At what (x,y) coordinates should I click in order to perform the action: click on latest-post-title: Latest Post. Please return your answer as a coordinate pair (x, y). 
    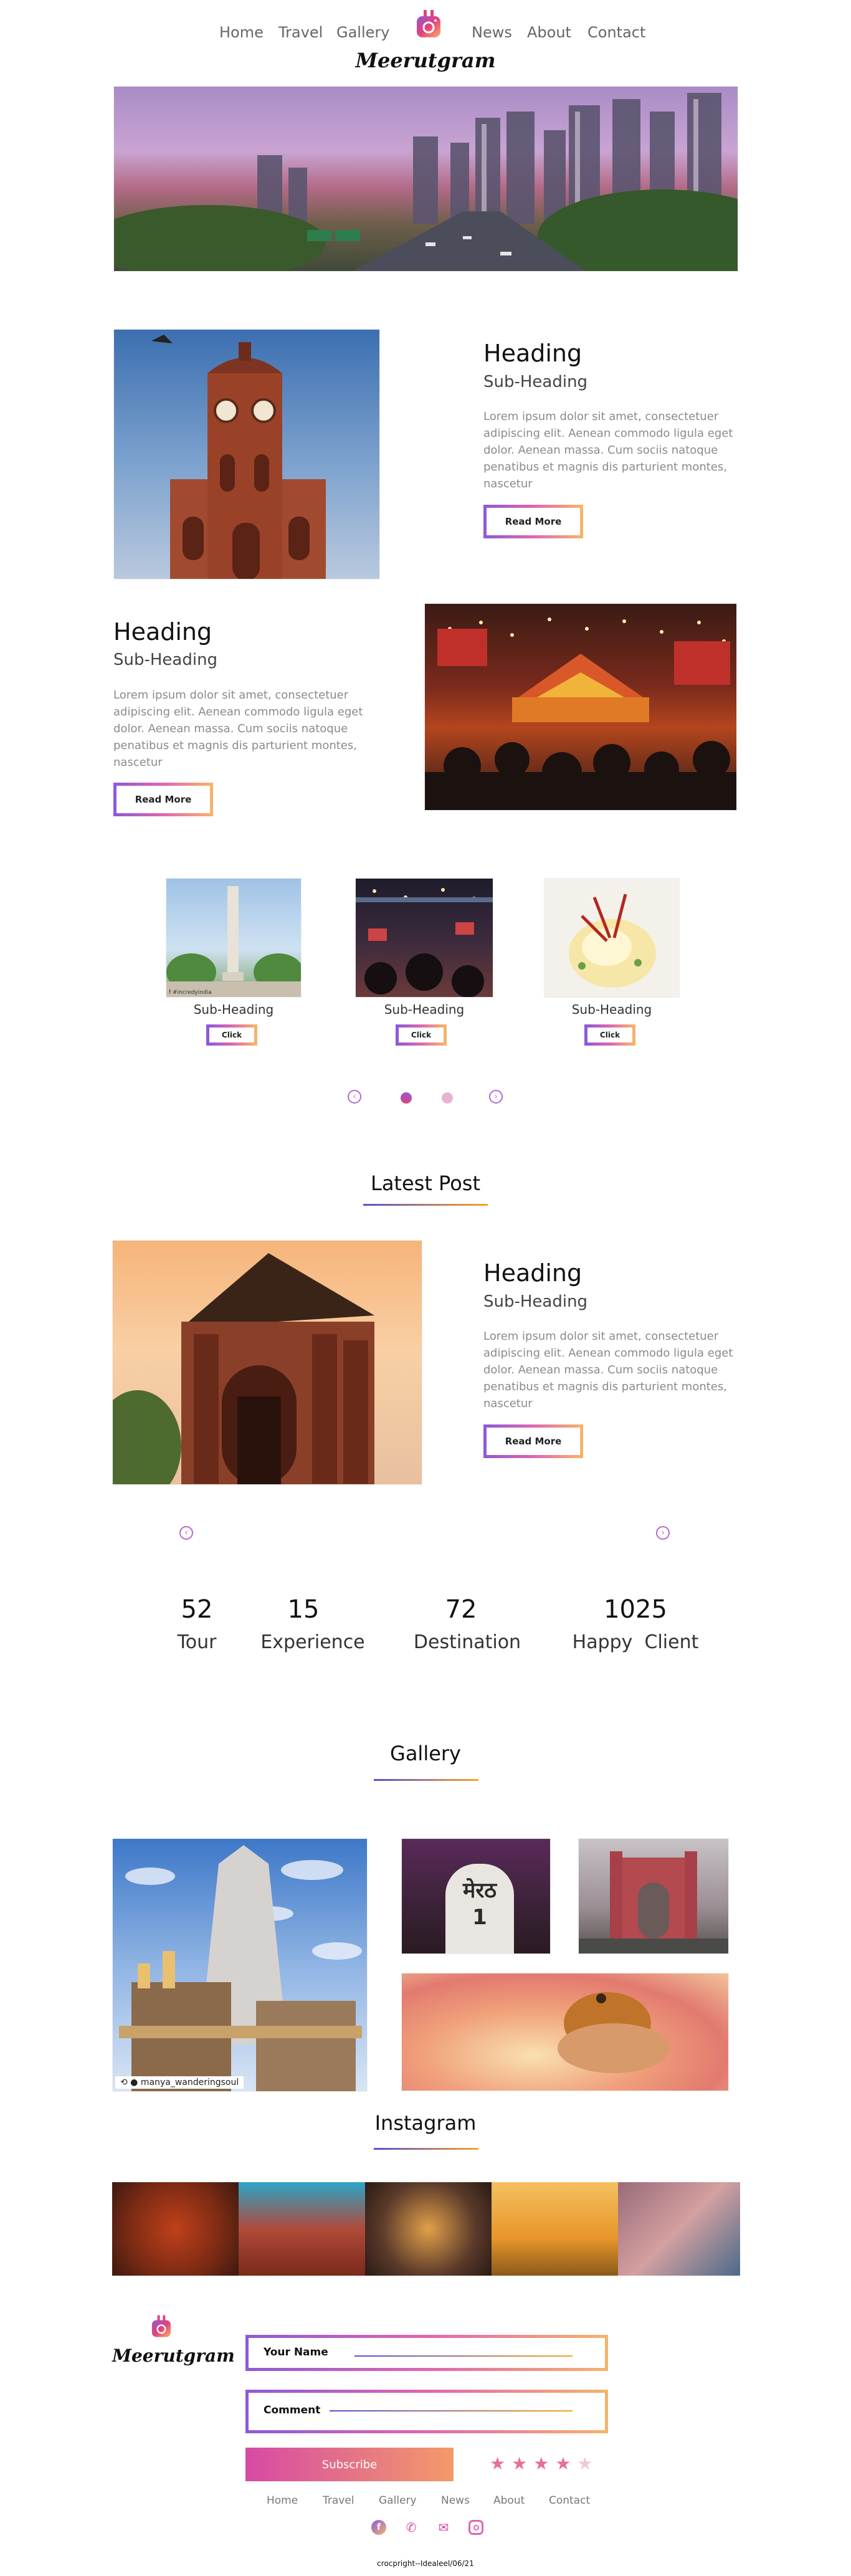
    Looking at the image, I should click on (425, 1183).